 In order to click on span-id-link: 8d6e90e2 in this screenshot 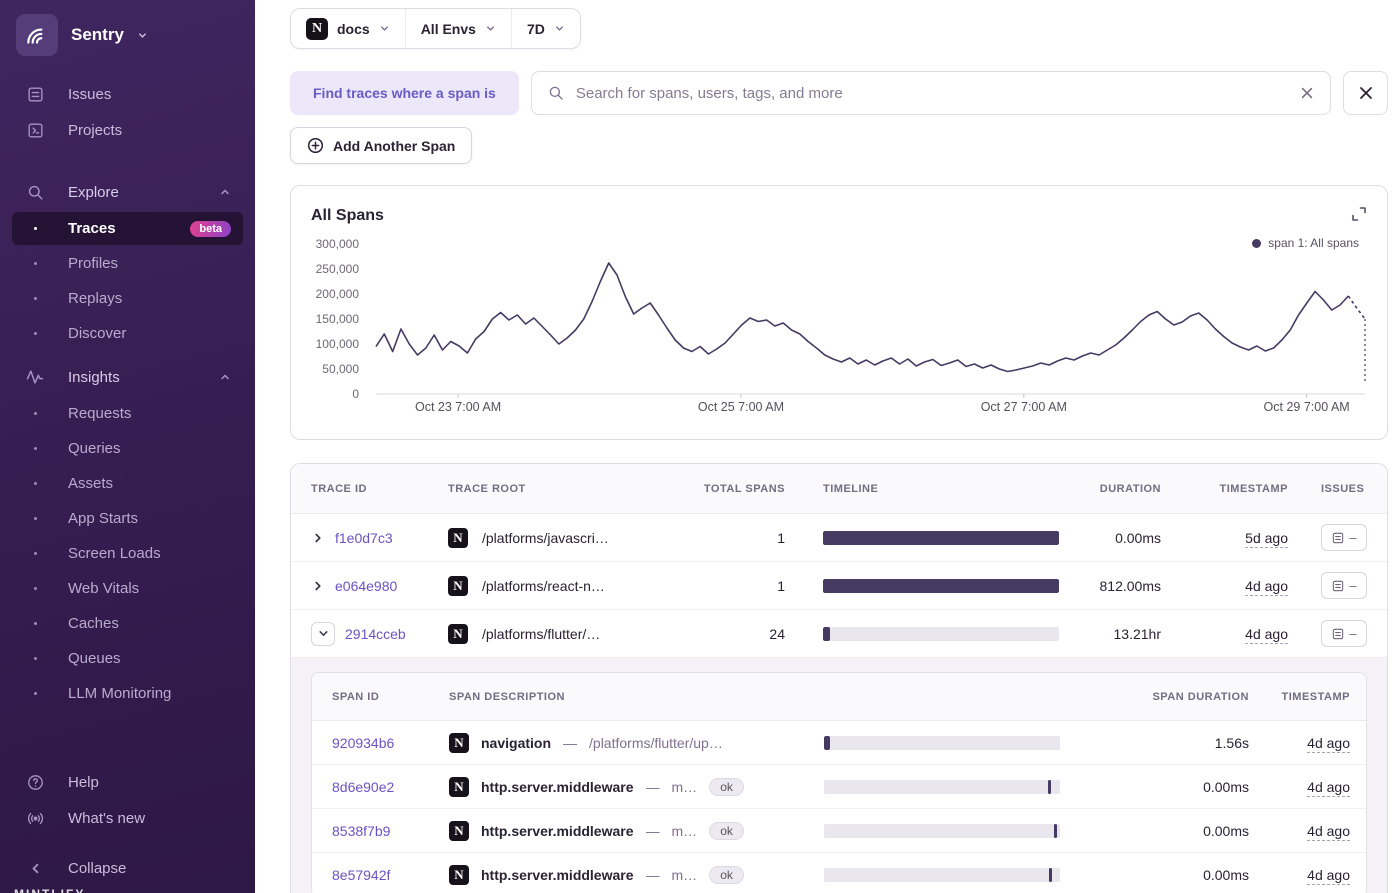, I will do `click(363, 787)`.